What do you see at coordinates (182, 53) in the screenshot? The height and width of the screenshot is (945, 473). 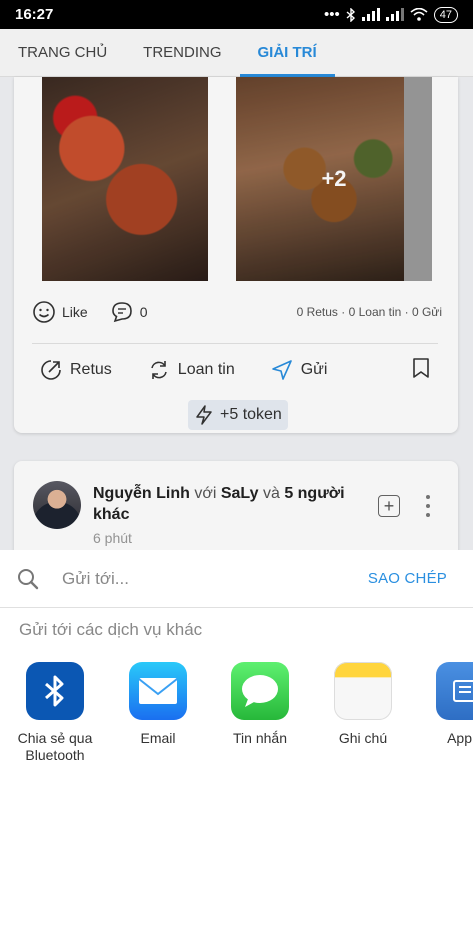 I see `tab-trending: TRENDING` at bounding box center [182, 53].